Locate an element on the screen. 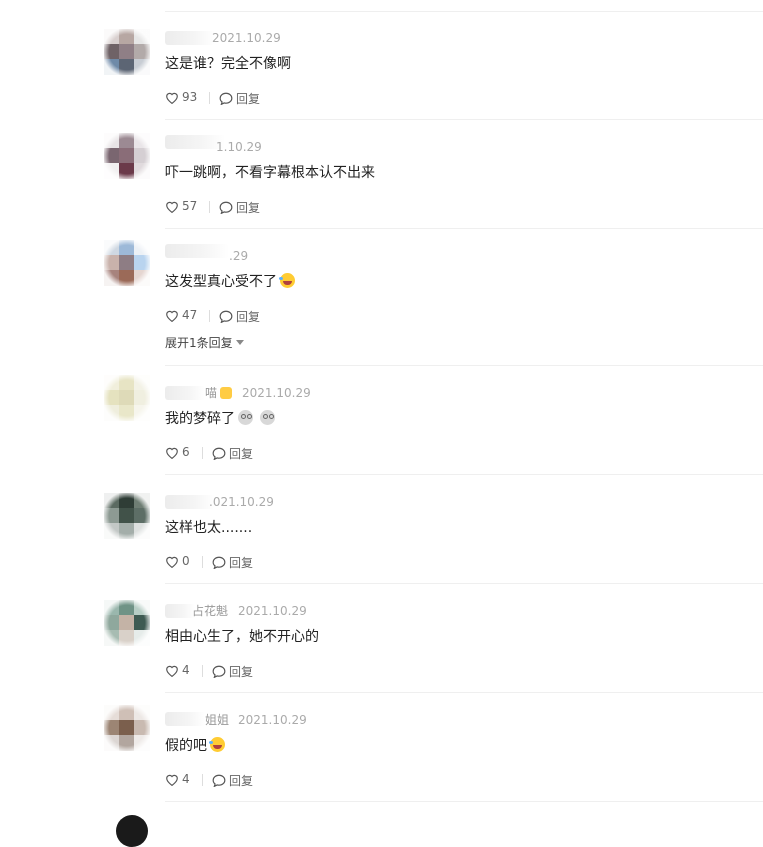 This screenshot has height=847, width=763. comment-text: 我的梦碎了 is located at coordinates (220, 419).